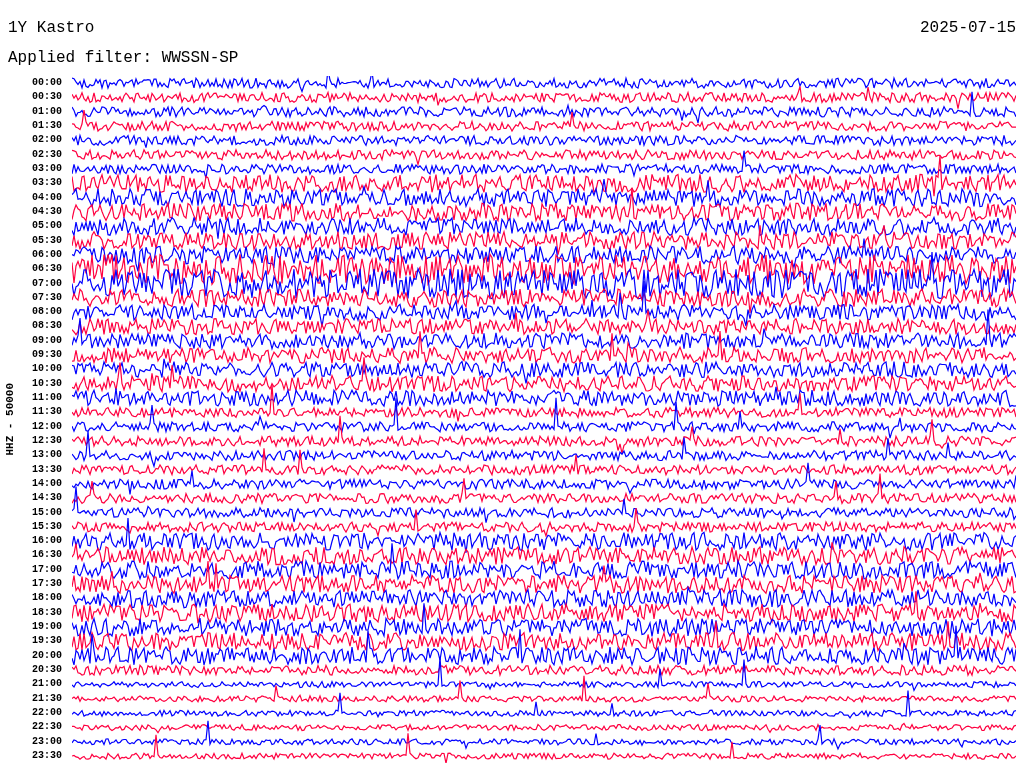  I want to click on time-label: 06:00, so click(47, 254).